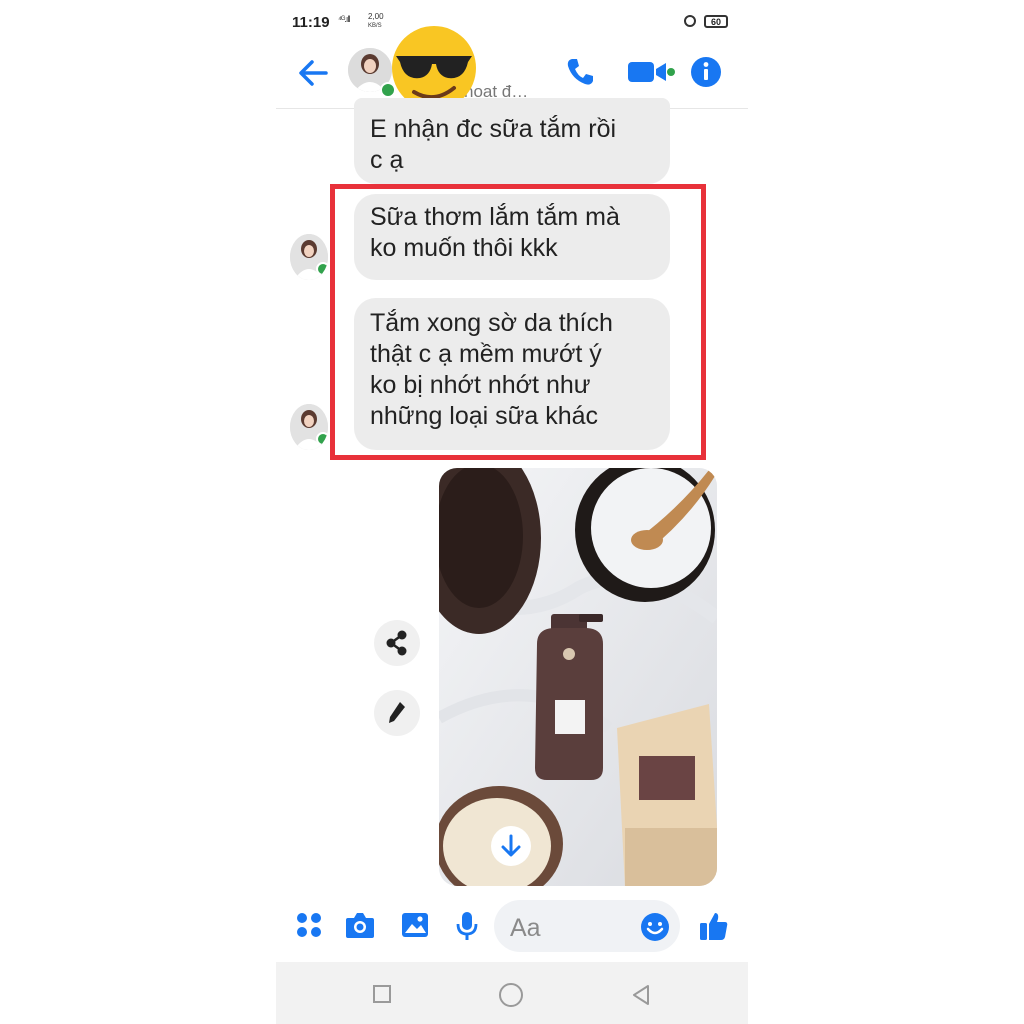 The image size is (1024, 1024). I want to click on camera-icon, so click(360, 925).